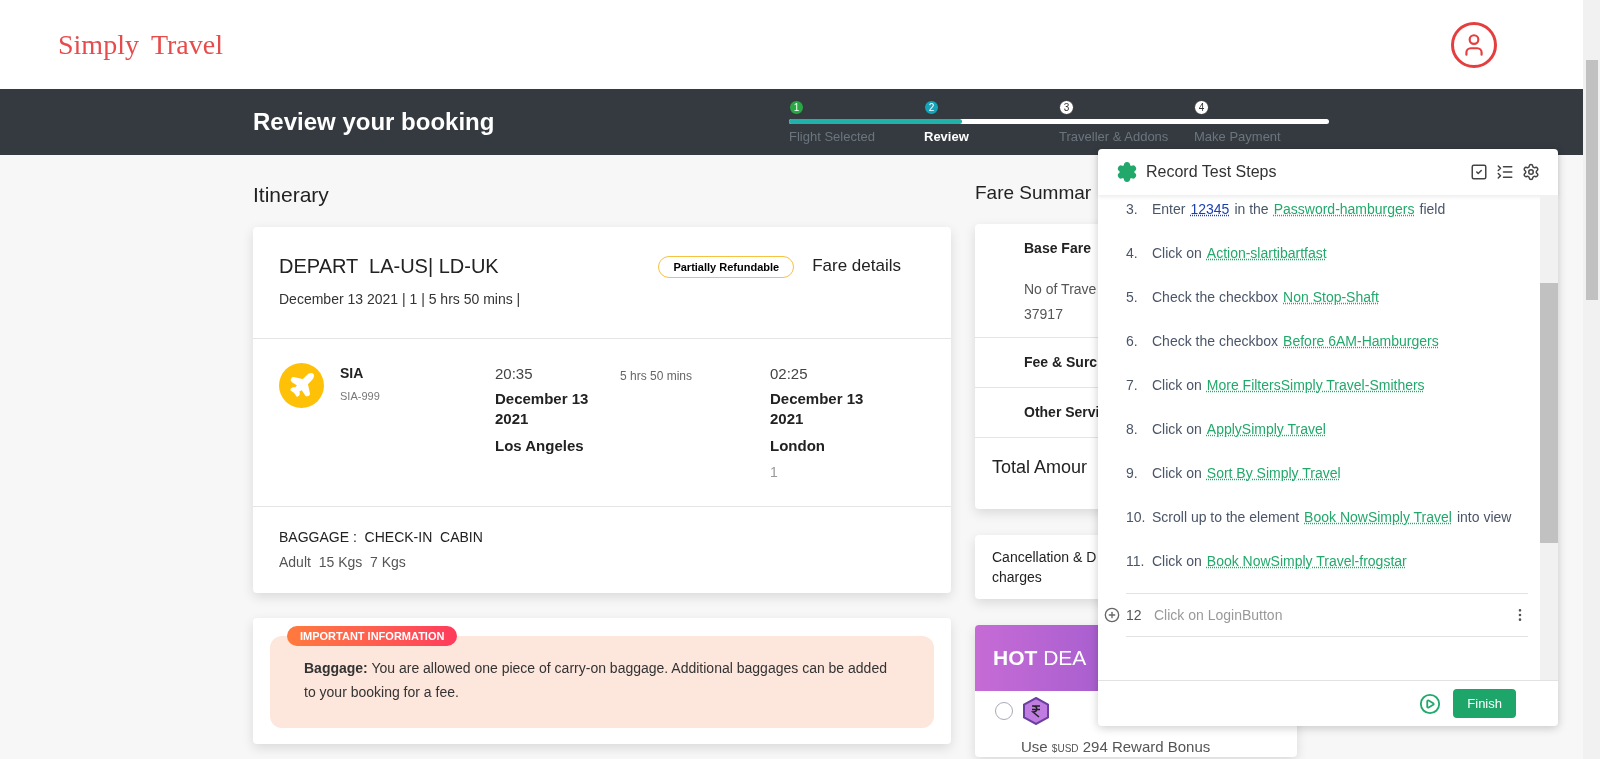 This screenshot has height=759, width=1600. I want to click on step-text: field, so click(1432, 209).